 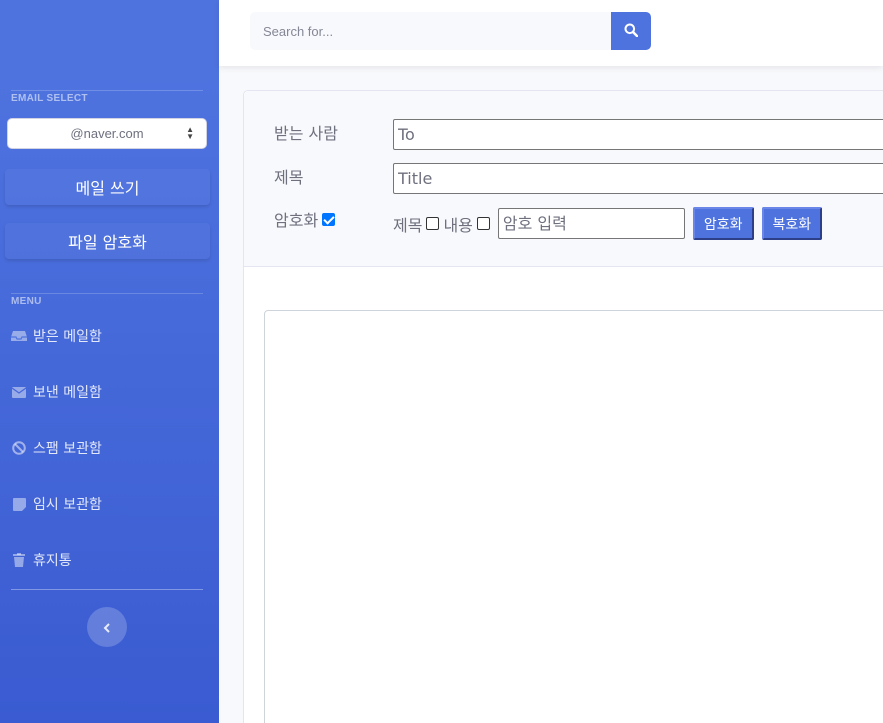 I want to click on email-domain-select: @naver.com ▲ ▼, so click(x=107, y=133).